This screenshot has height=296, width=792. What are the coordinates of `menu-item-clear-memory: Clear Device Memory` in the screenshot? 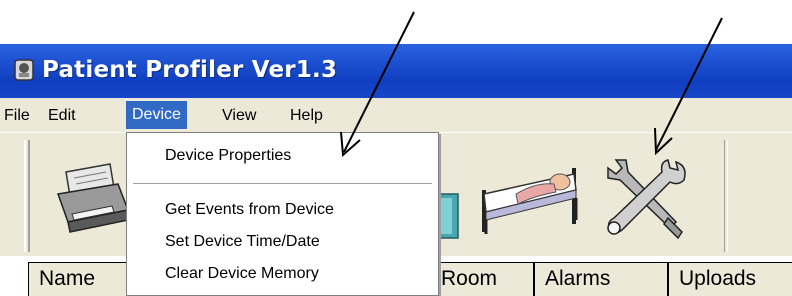 It's located at (242, 274).